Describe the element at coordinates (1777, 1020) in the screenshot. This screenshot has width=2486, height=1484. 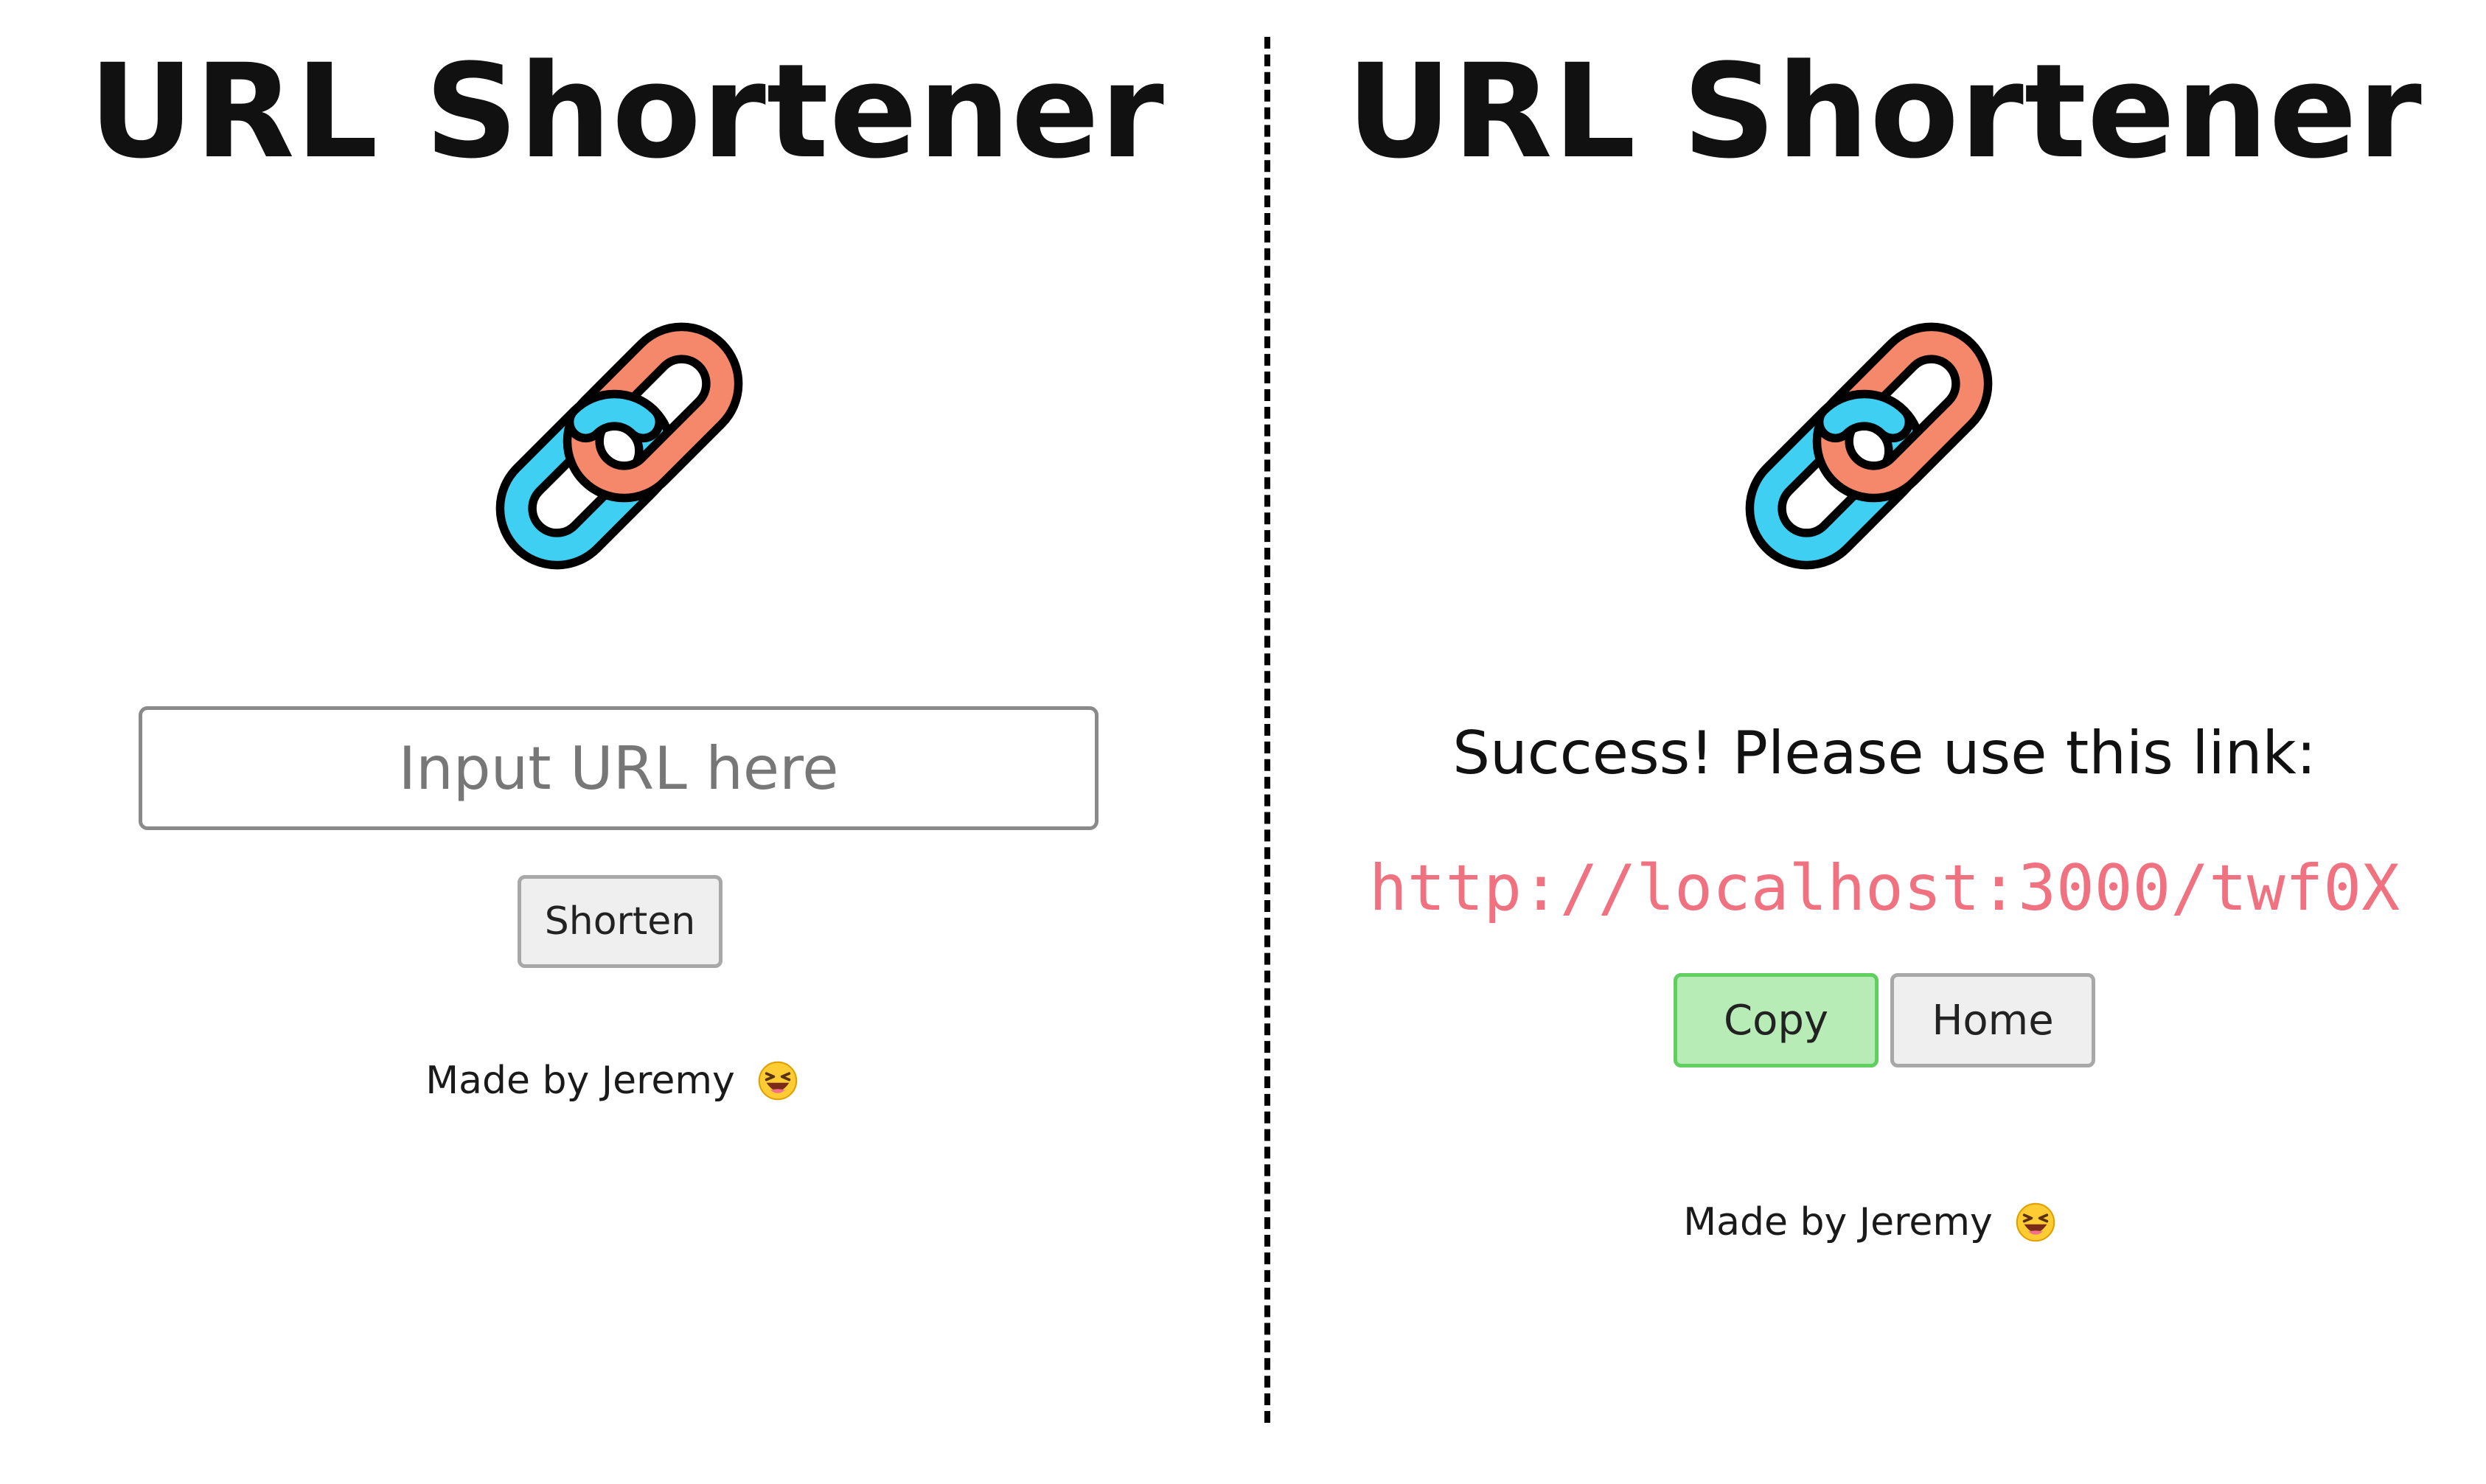
I see `copy-button: Copy` at that location.